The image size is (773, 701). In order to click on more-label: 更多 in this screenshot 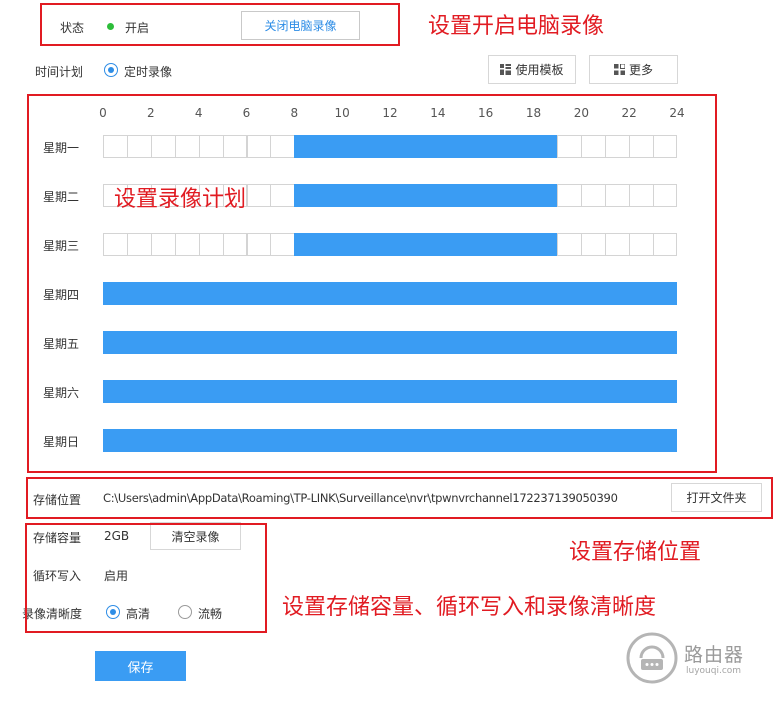, I will do `click(640, 70)`.